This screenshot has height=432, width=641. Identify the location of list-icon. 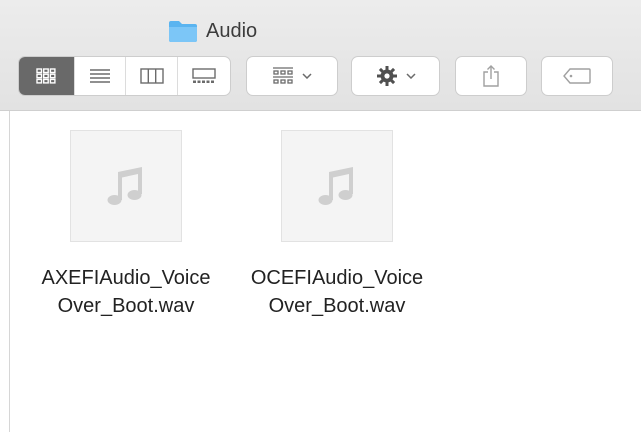
(100, 76).